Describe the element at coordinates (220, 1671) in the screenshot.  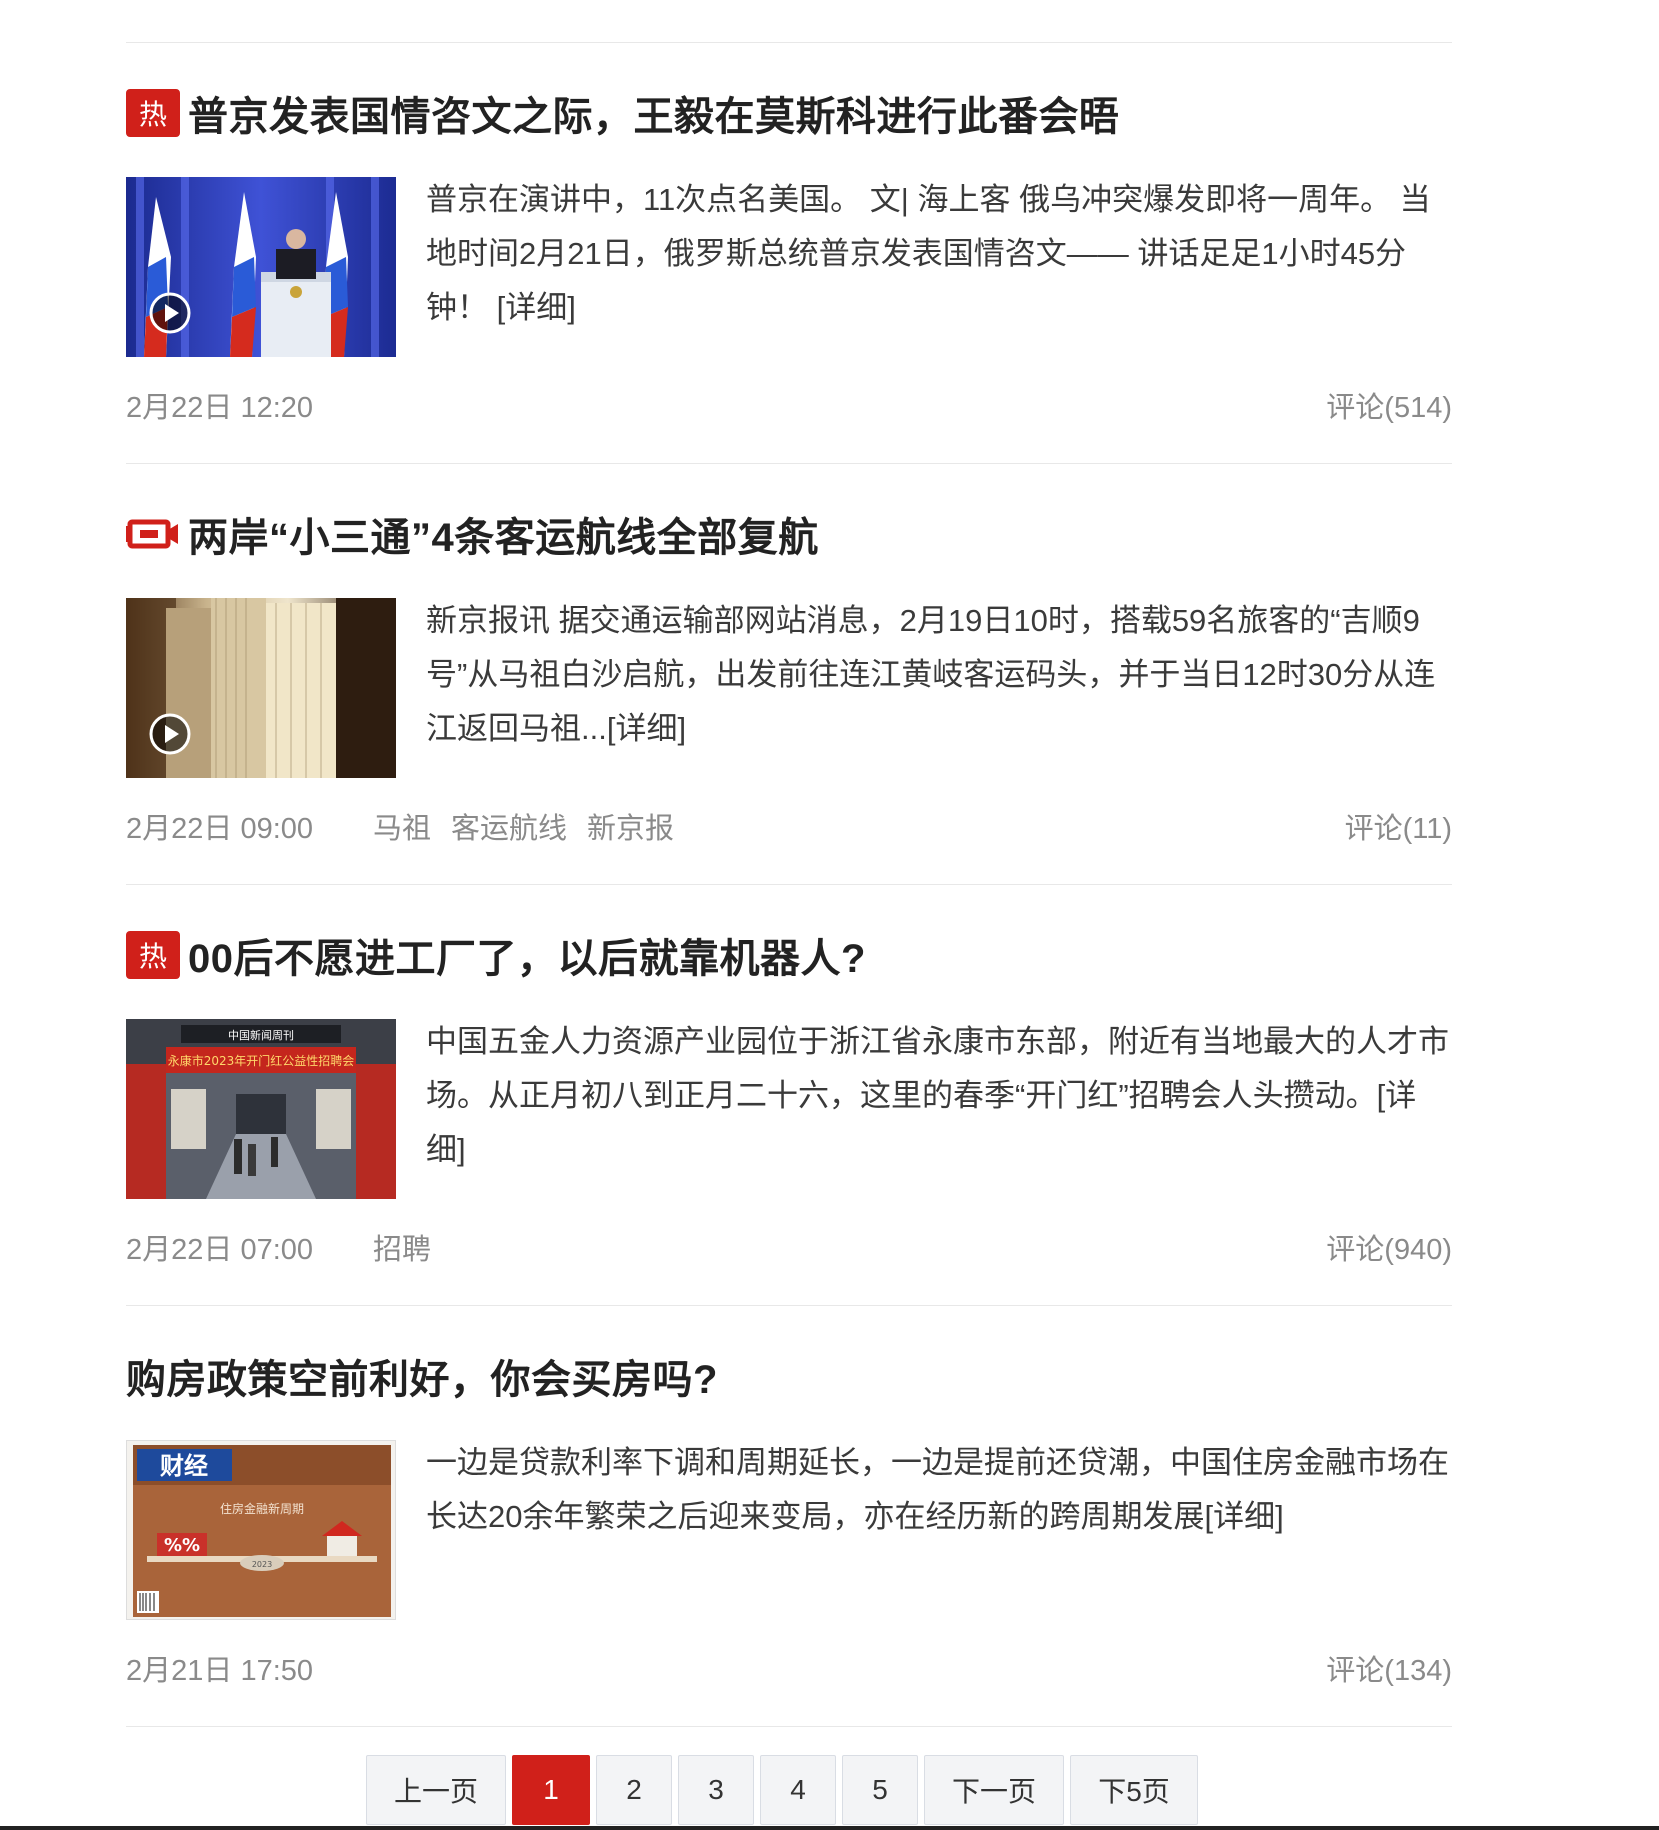
I see `article-date: 2月21日 17:50` at that location.